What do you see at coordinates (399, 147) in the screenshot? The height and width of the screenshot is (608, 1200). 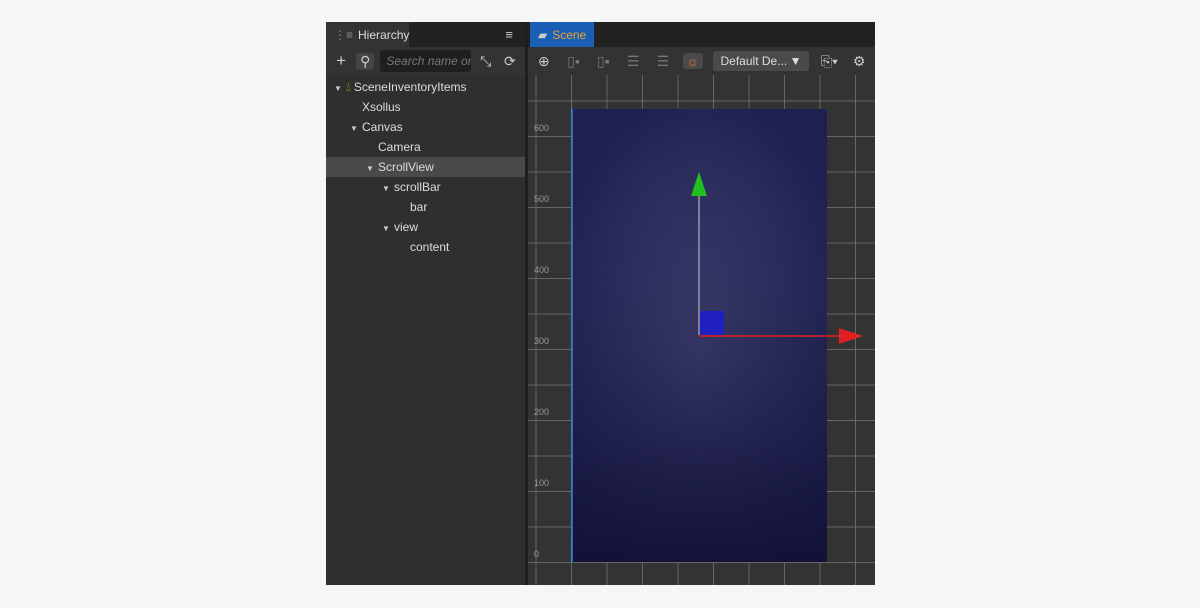 I see `tree-item-label: Camera` at bounding box center [399, 147].